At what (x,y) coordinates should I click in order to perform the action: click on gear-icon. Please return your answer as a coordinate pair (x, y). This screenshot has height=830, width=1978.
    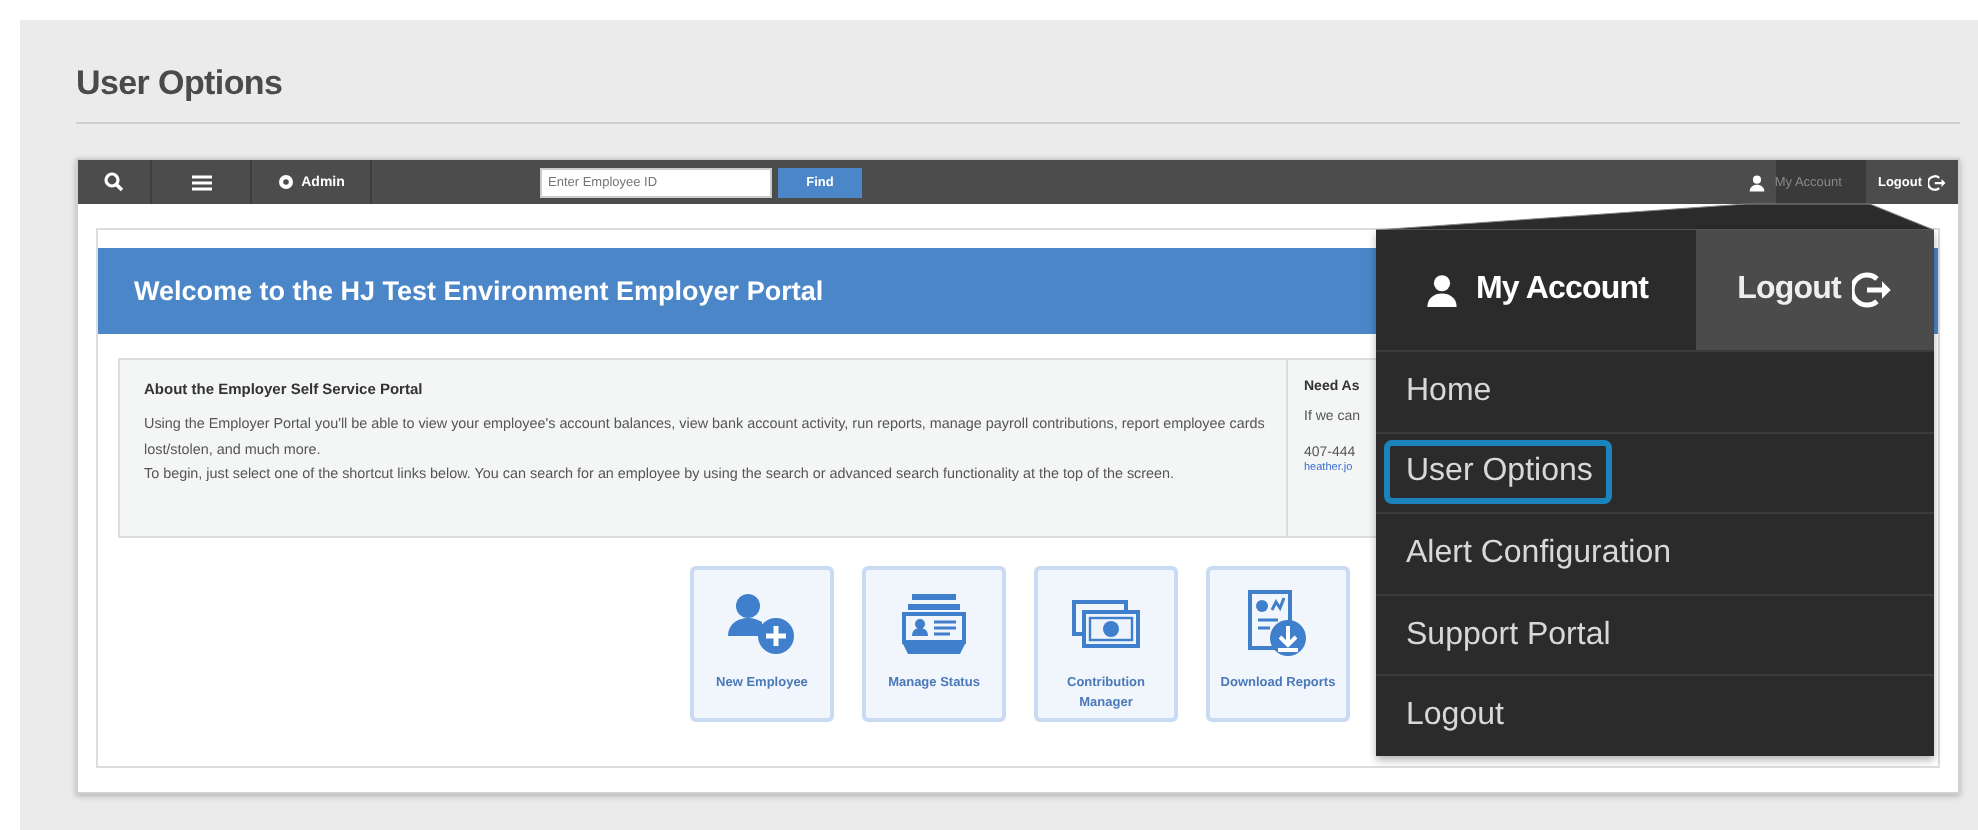
    Looking at the image, I should click on (285, 182).